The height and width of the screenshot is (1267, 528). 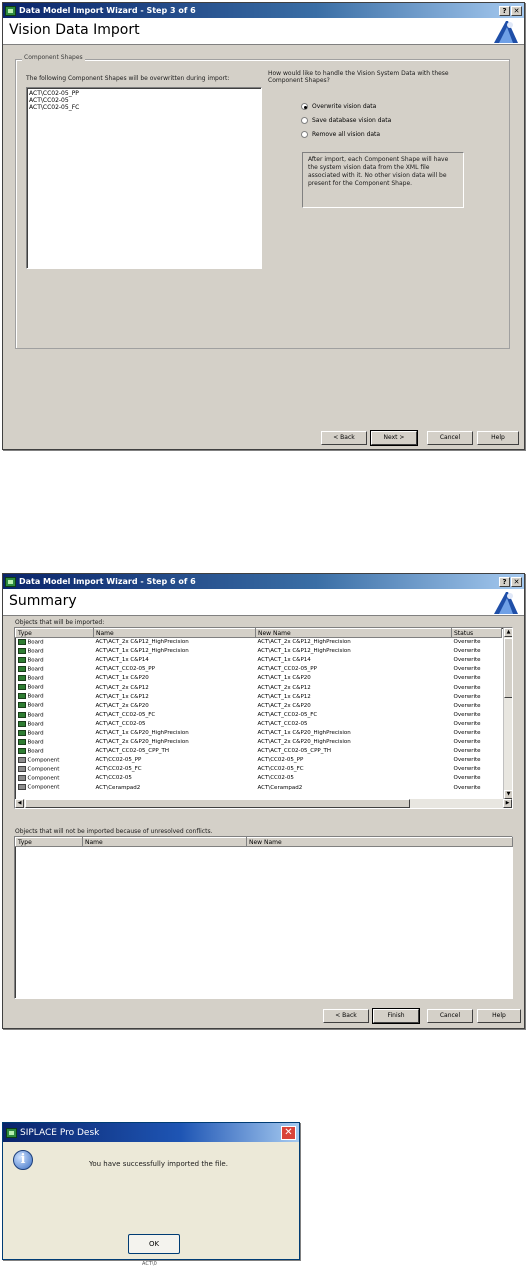 What do you see at coordinates (144, 93) in the screenshot?
I see `list-item: ACT\CC02-05_PP` at bounding box center [144, 93].